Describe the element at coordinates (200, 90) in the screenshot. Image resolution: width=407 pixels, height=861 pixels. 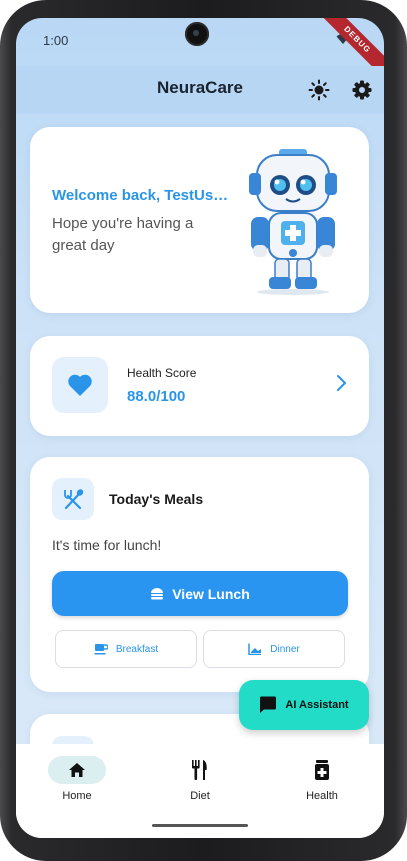
I see `app-bar: NeuraCare` at that location.